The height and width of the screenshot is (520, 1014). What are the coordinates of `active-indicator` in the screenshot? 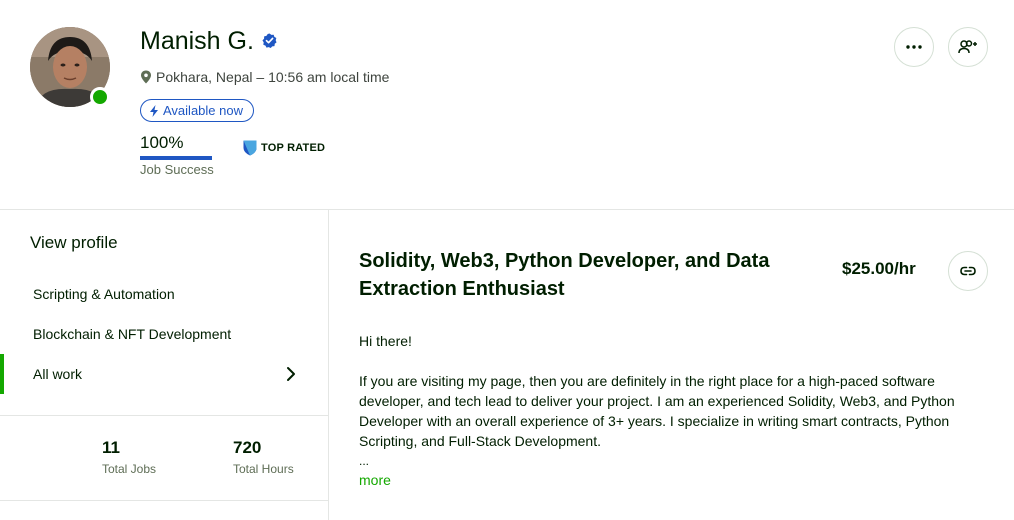 It's located at (2, 374).